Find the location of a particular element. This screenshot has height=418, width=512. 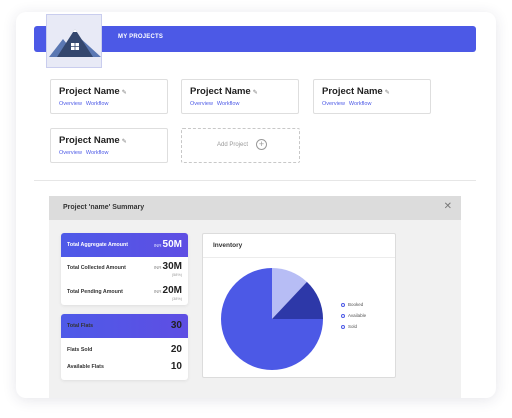

legend-label: Available is located at coordinates (357, 315).